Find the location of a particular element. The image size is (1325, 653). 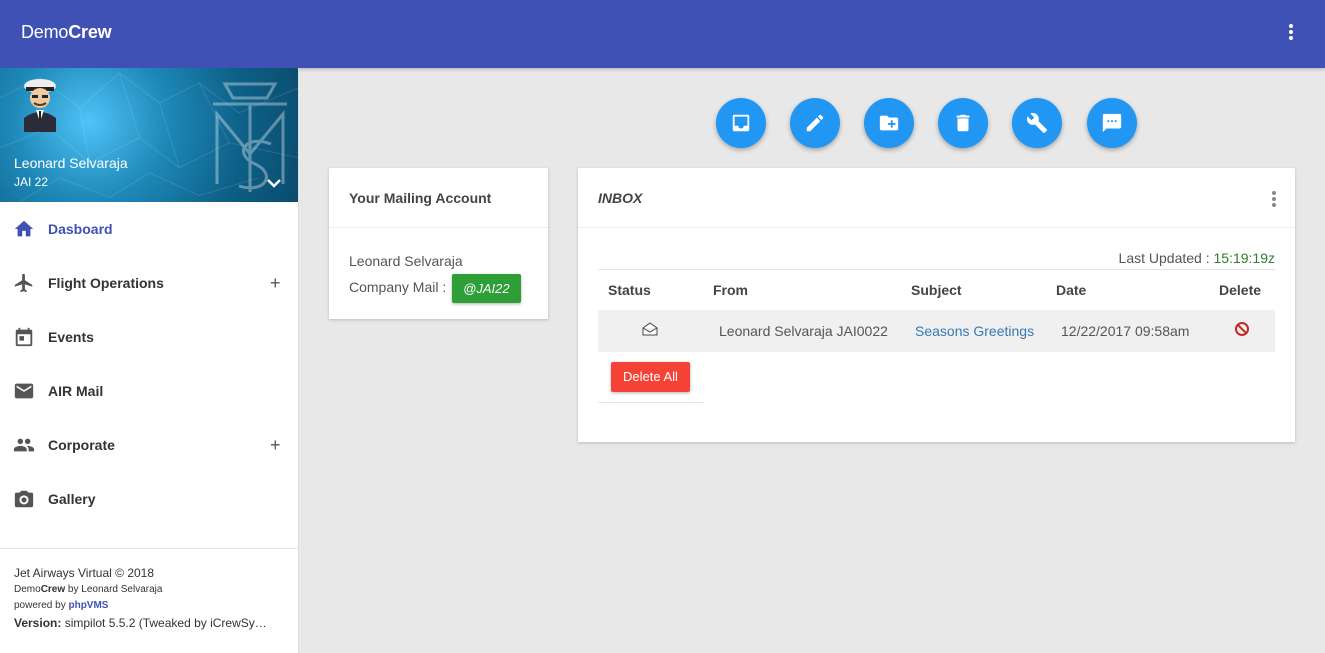

column-header: Date is located at coordinates (1127, 289).